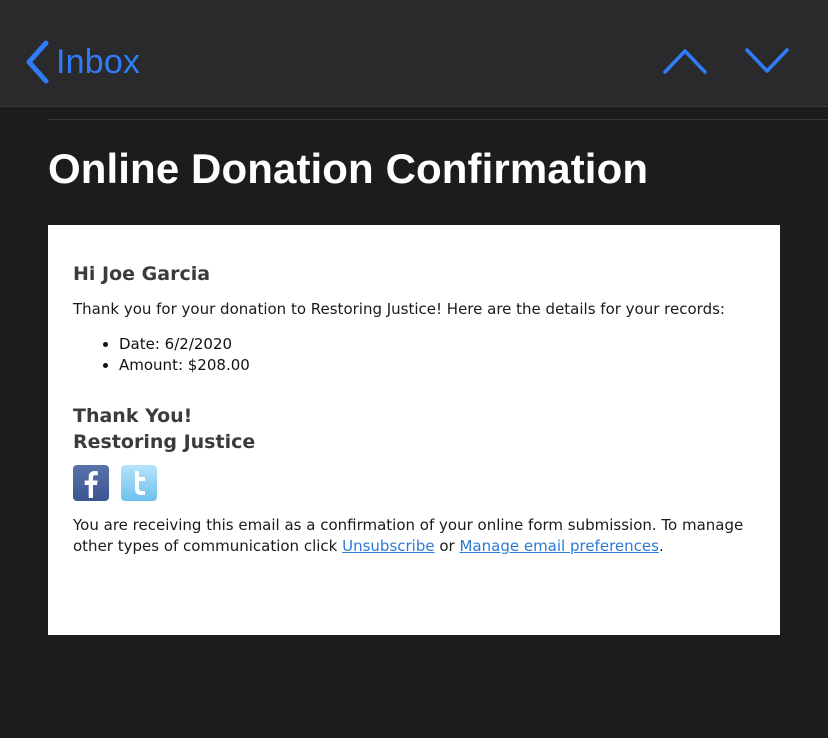 The height and width of the screenshot is (738, 828). I want to click on twitter-icon, so click(140, 483).